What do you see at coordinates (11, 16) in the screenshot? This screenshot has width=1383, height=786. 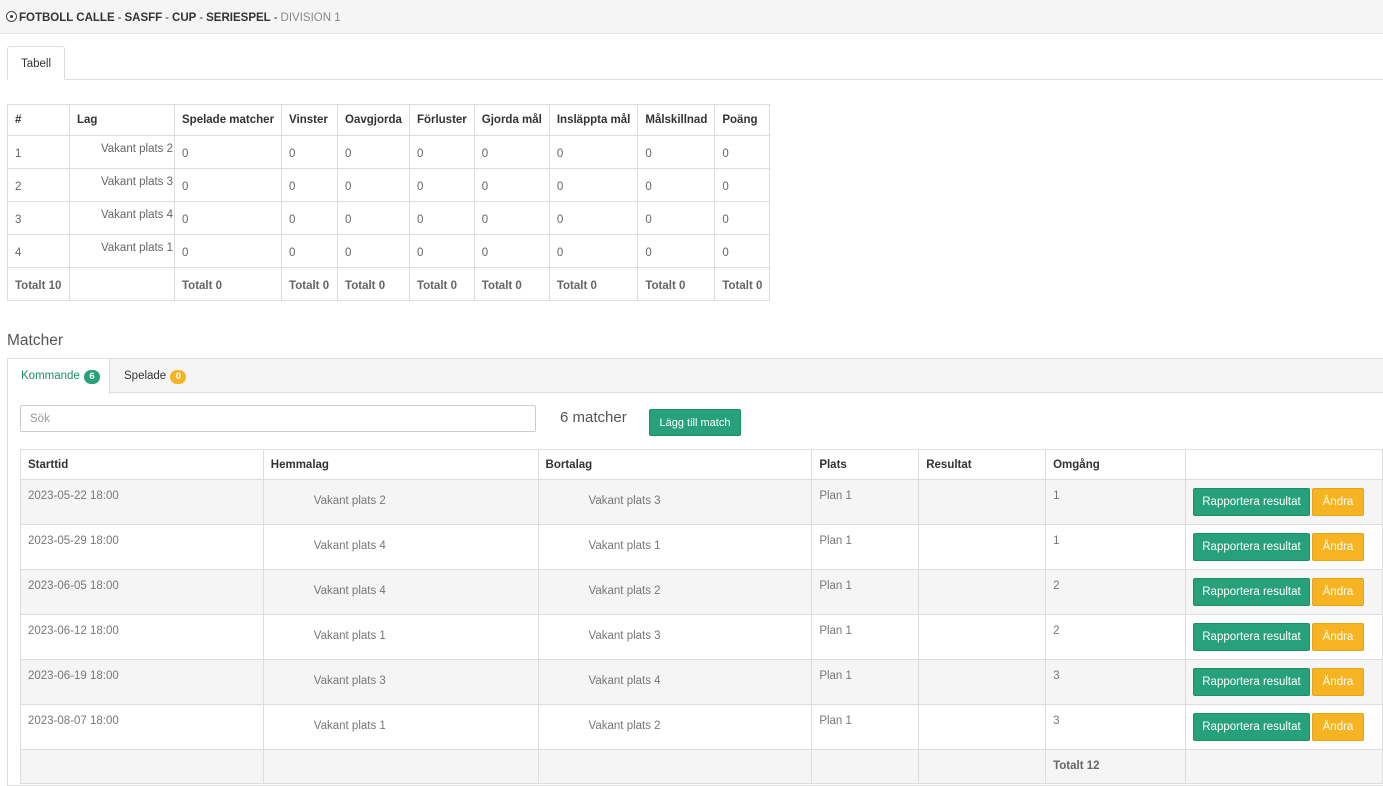 I see `soccer-ball-icon` at bounding box center [11, 16].